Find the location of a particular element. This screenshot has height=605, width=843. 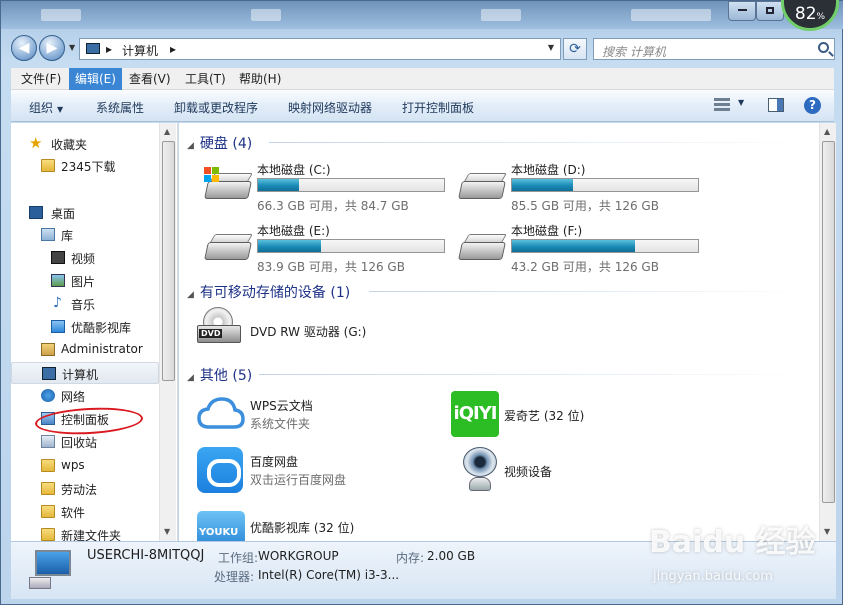

nav-favorites: ★ 收藏夹 is located at coordinates (85, 144).